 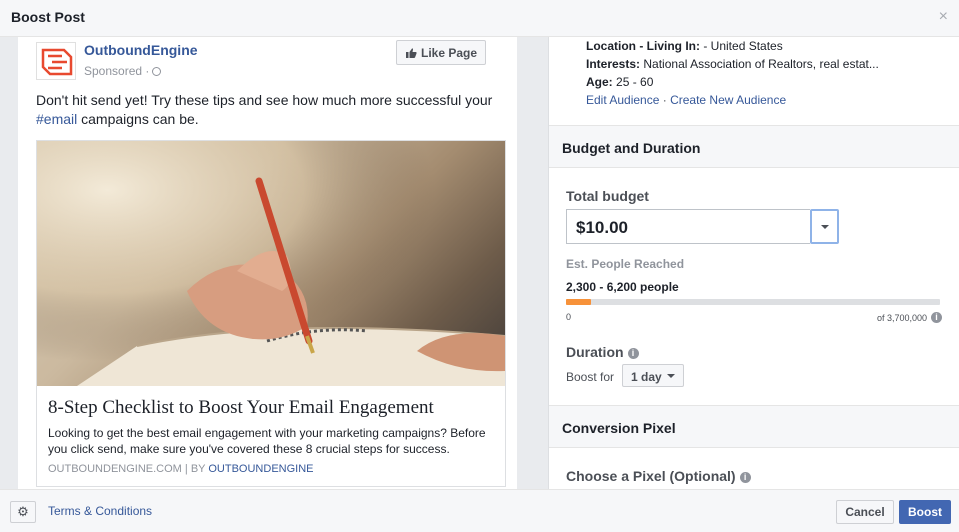 What do you see at coordinates (48, 17) in the screenshot?
I see `dialog-title: Boost Post` at bounding box center [48, 17].